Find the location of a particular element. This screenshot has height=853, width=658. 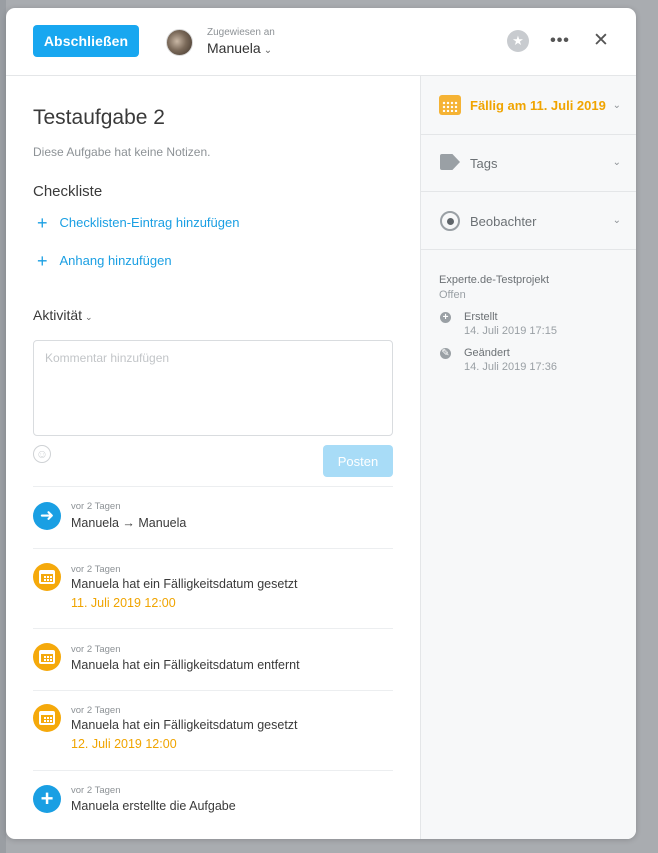

activity-text: Manuela → Manuela is located at coordinates (129, 523).